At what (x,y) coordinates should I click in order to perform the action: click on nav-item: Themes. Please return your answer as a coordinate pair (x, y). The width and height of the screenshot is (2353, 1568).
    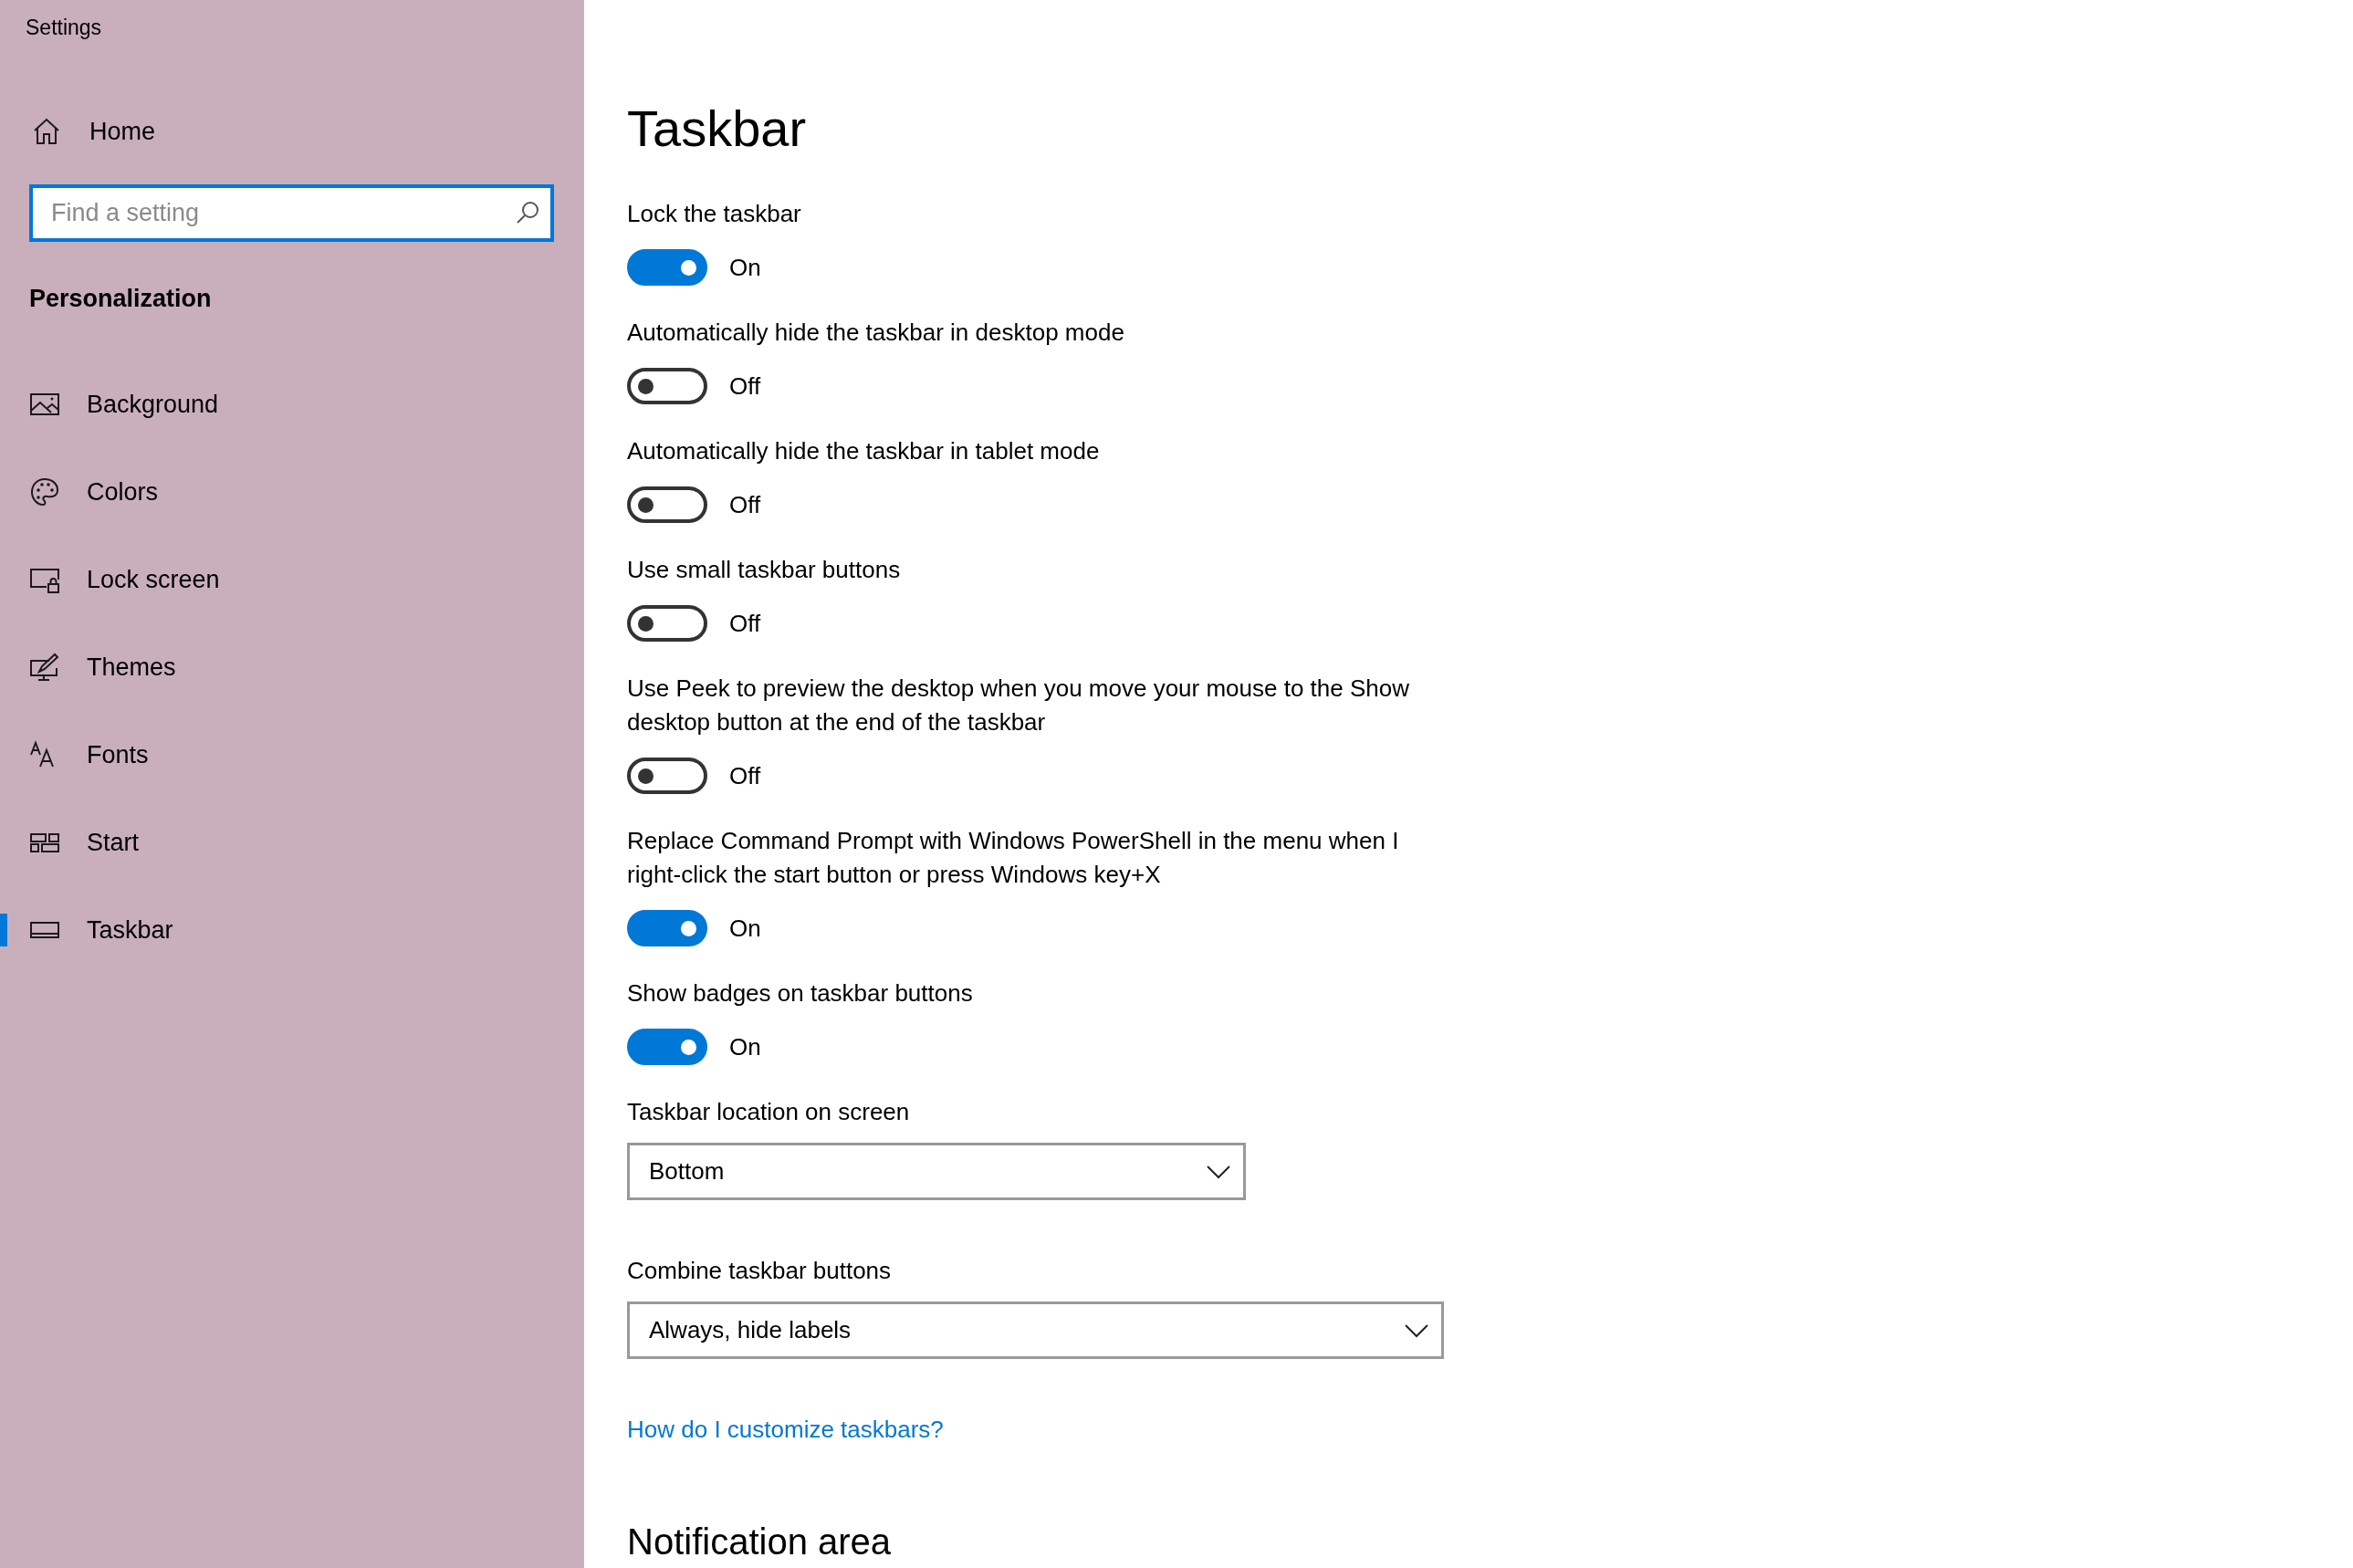
    Looking at the image, I should click on (292, 667).